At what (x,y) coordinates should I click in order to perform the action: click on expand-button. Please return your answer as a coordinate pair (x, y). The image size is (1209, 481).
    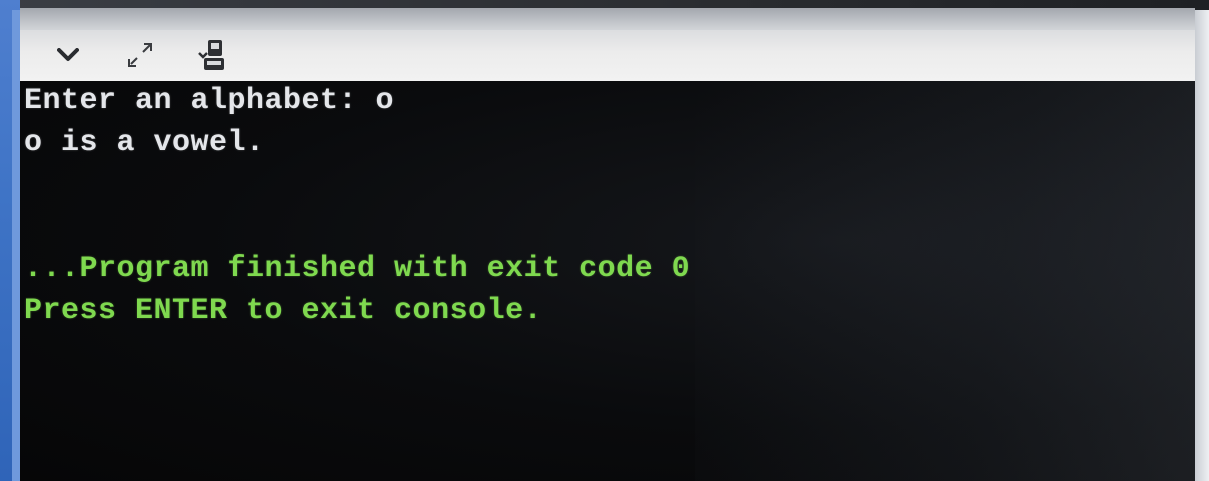
    Looking at the image, I should click on (140, 55).